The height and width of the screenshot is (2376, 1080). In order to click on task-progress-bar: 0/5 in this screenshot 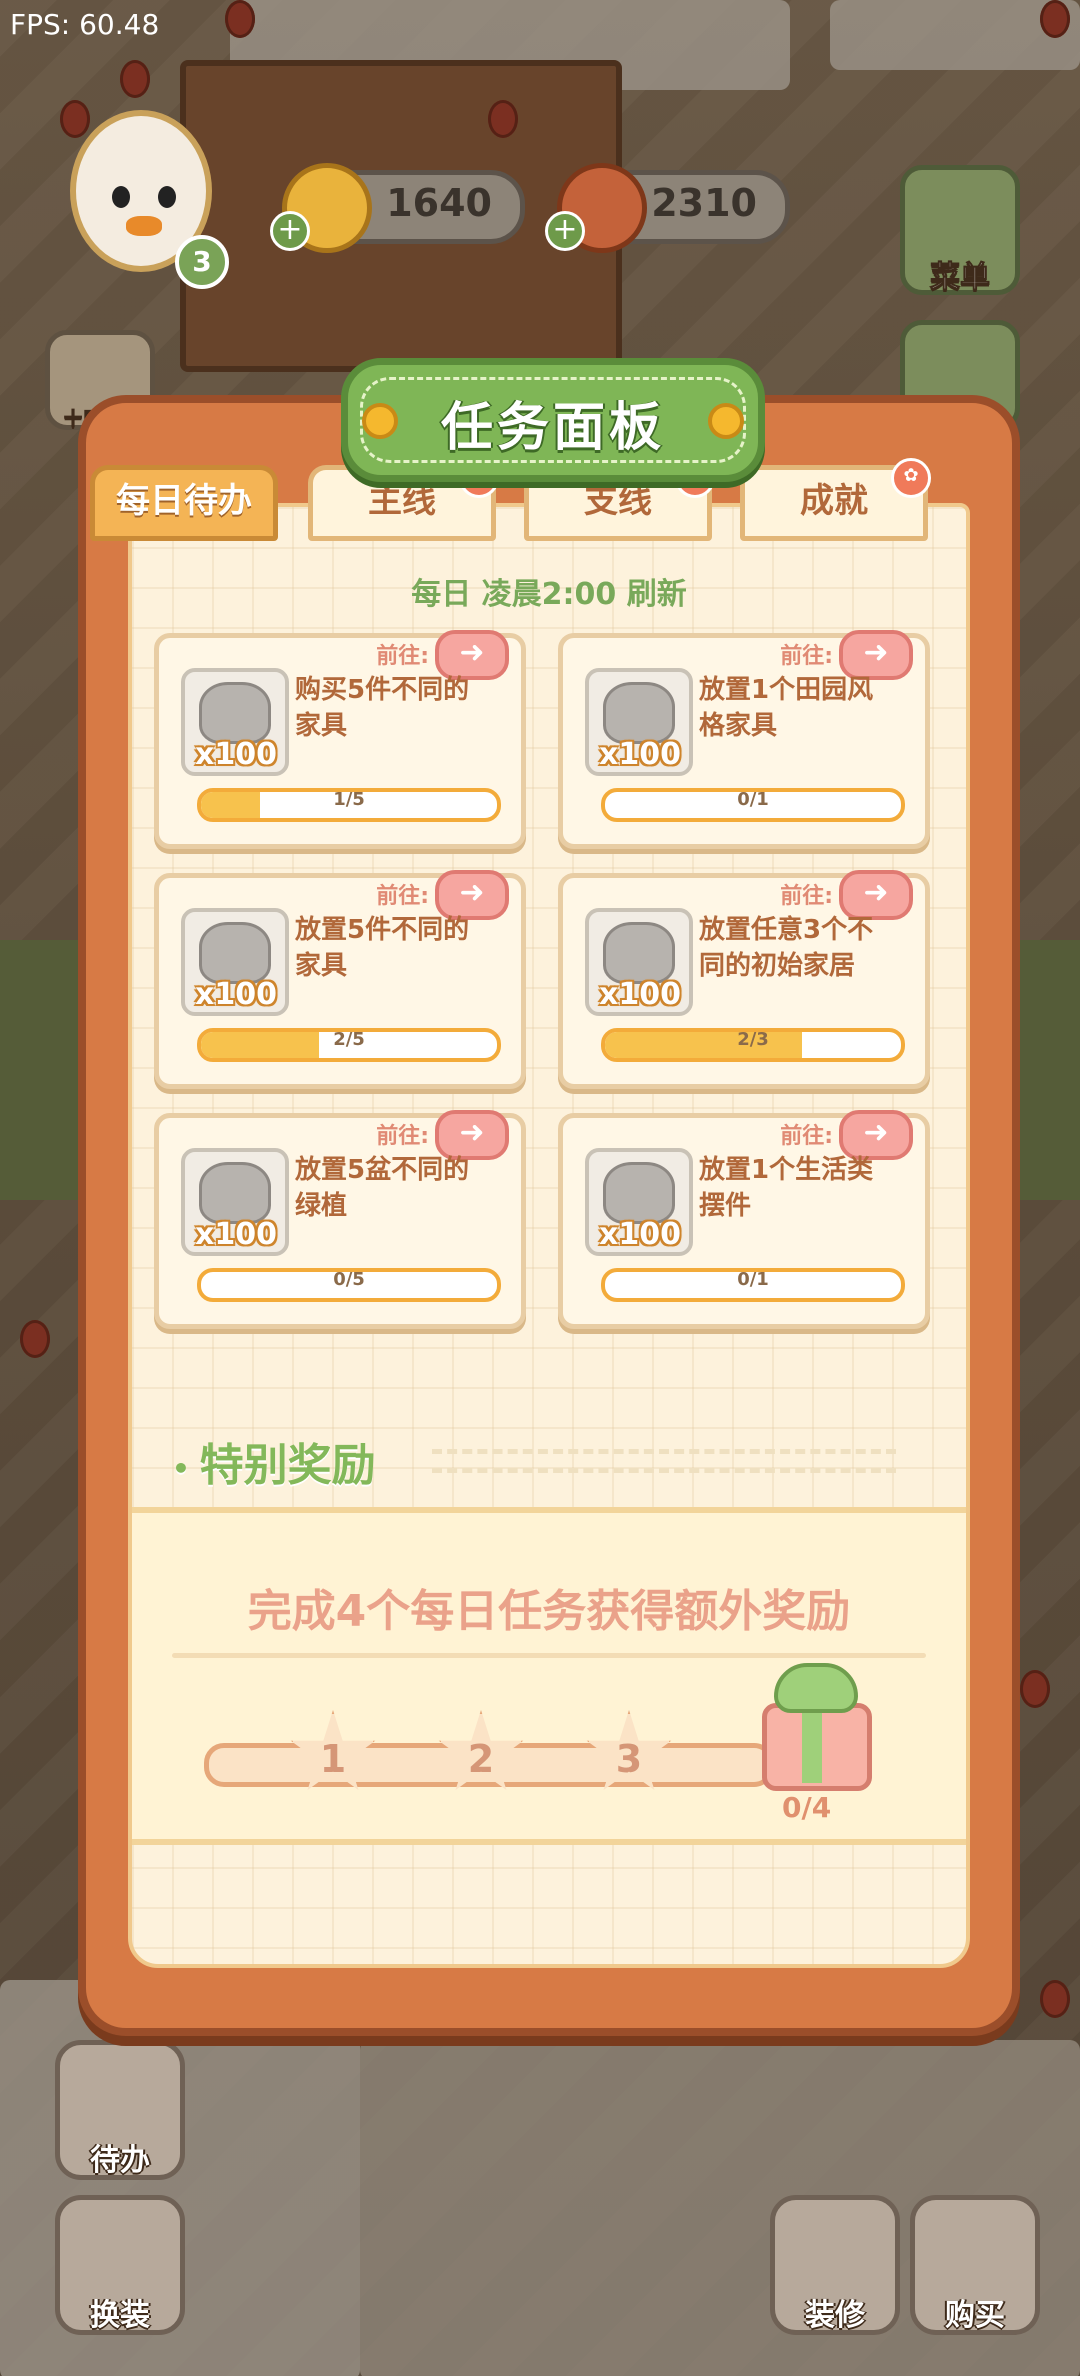, I will do `click(349, 1285)`.